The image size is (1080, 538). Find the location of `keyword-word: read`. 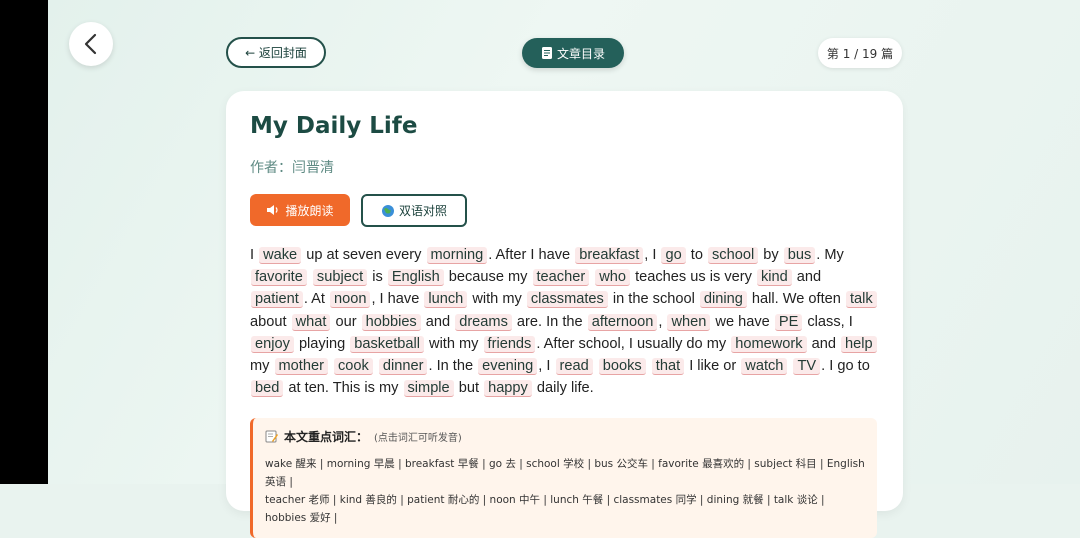

keyword-word: read is located at coordinates (574, 367).